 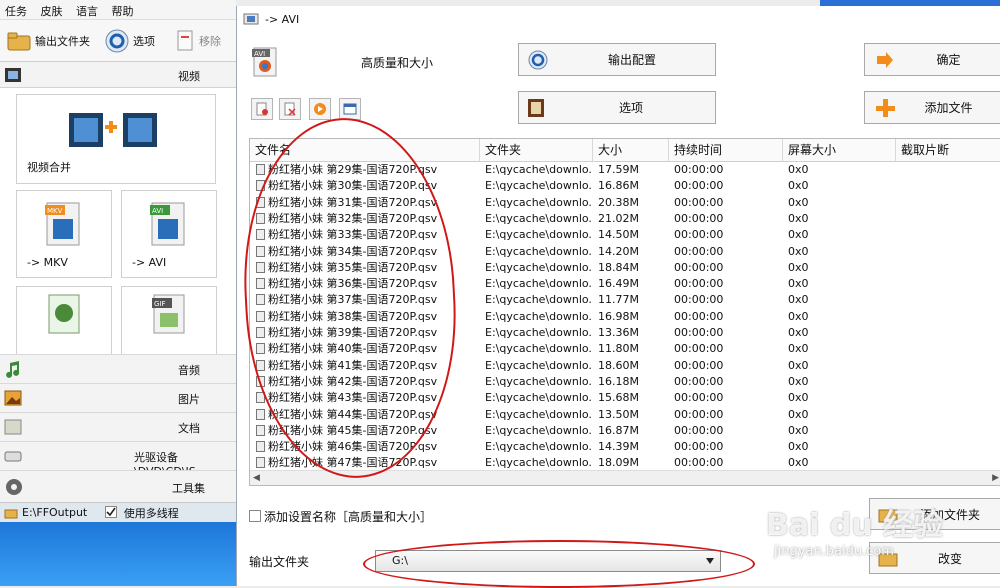 What do you see at coordinates (118, 397) in the screenshot?
I see `category-image: 图片` at bounding box center [118, 397].